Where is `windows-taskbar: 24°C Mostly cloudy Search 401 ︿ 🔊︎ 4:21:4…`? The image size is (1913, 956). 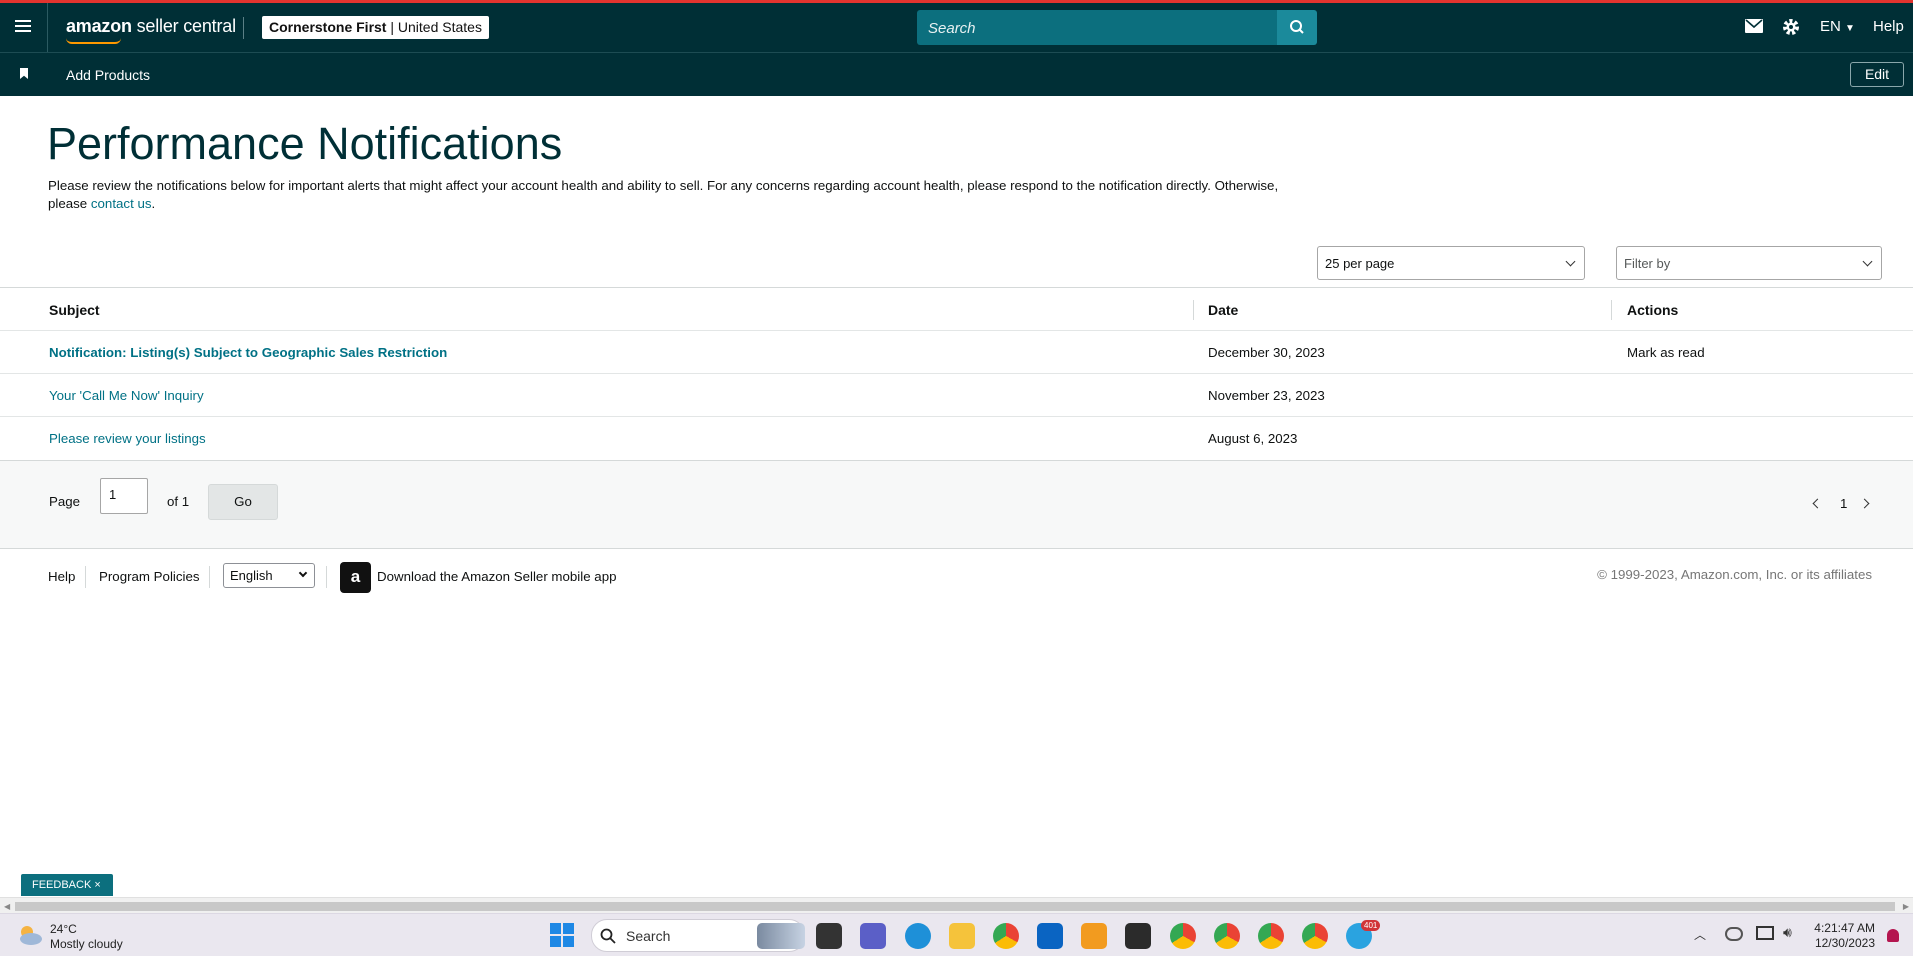
windows-taskbar: 24°C Mostly cloudy Search 401 ︿ 🔊︎ 4:21:4… is located at coordinates (956, 934).